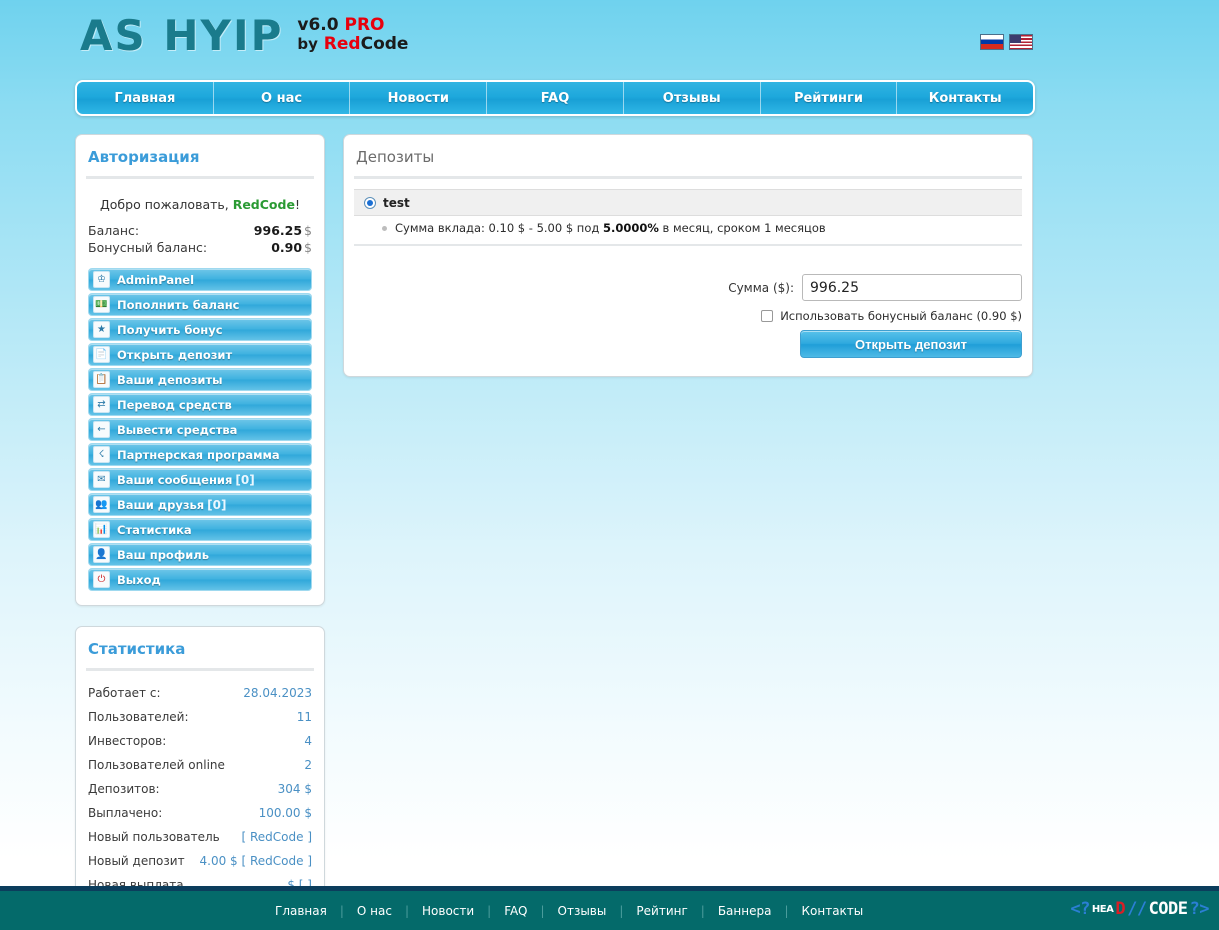  I want to click on submit-row: Открыть депозит, so click(688, 344).